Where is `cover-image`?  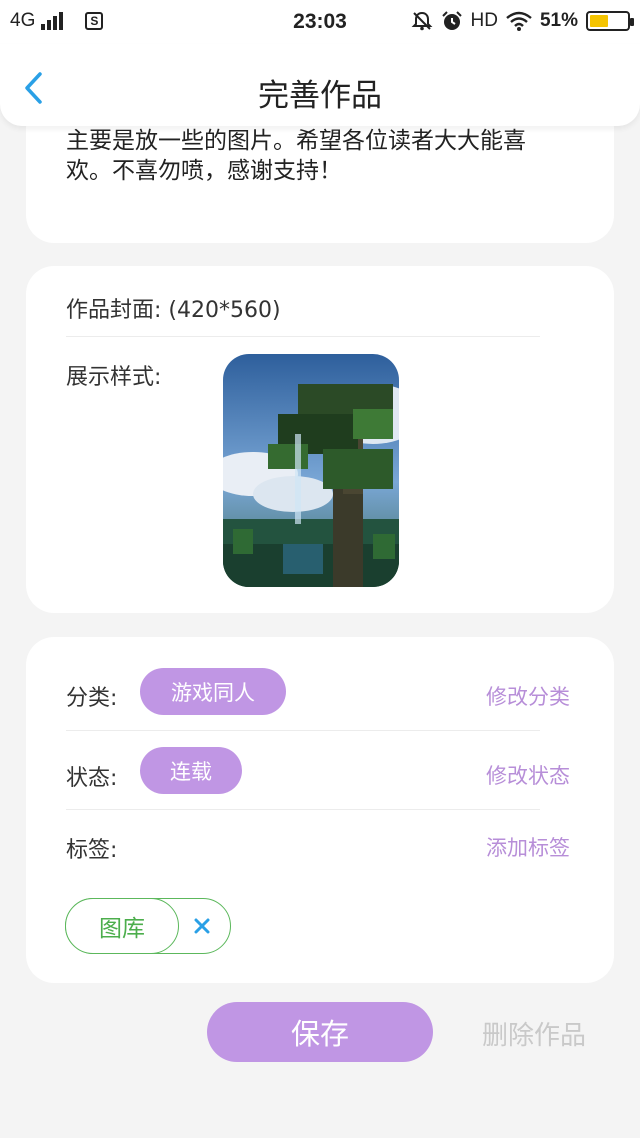
cover-image is located at coordinates (311, 470).